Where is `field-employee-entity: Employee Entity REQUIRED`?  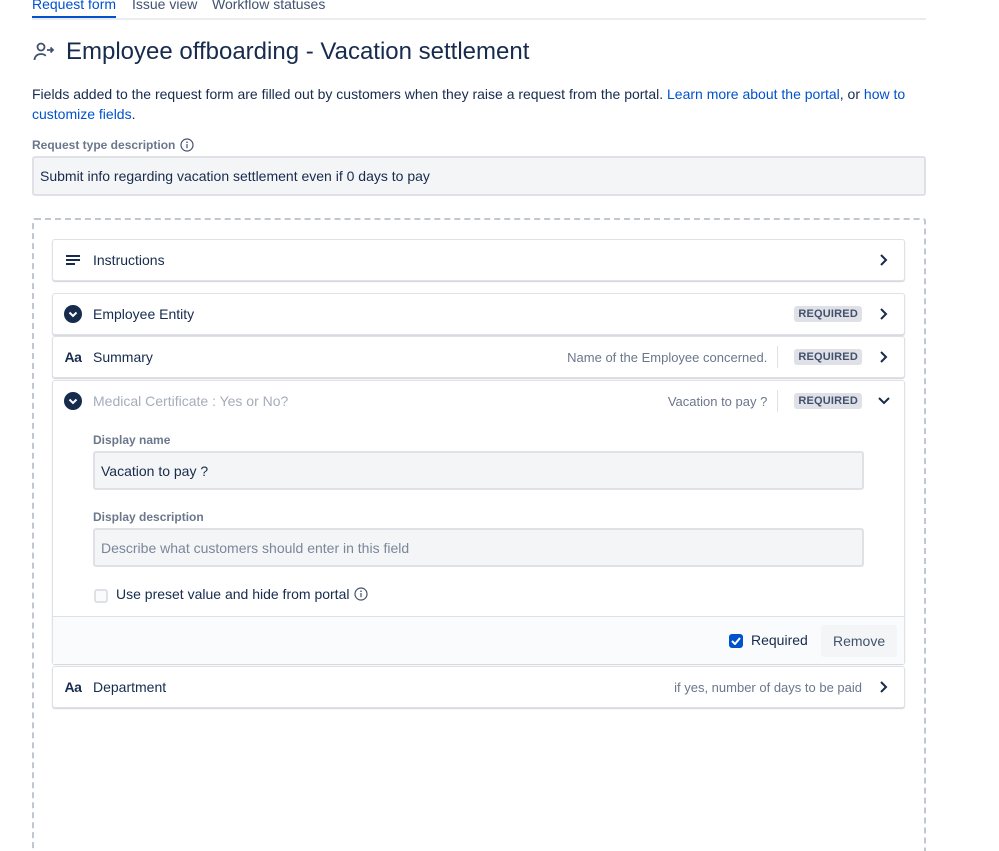
field-employee-entity: Employee Entity REQUIRED is located at coordinates (478, 314).